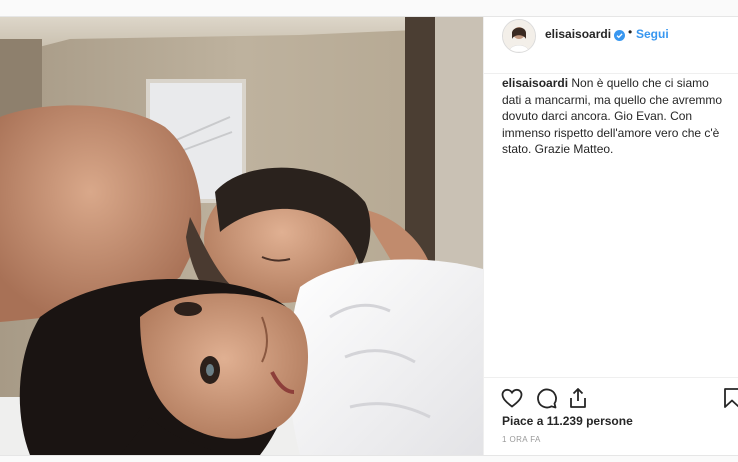 The width and height of the screenshot is (738, 462). Describe the element at coordinates (567, 421) in the screenshot. I see `likes-count: Piace a 11.239 persone` at that location.